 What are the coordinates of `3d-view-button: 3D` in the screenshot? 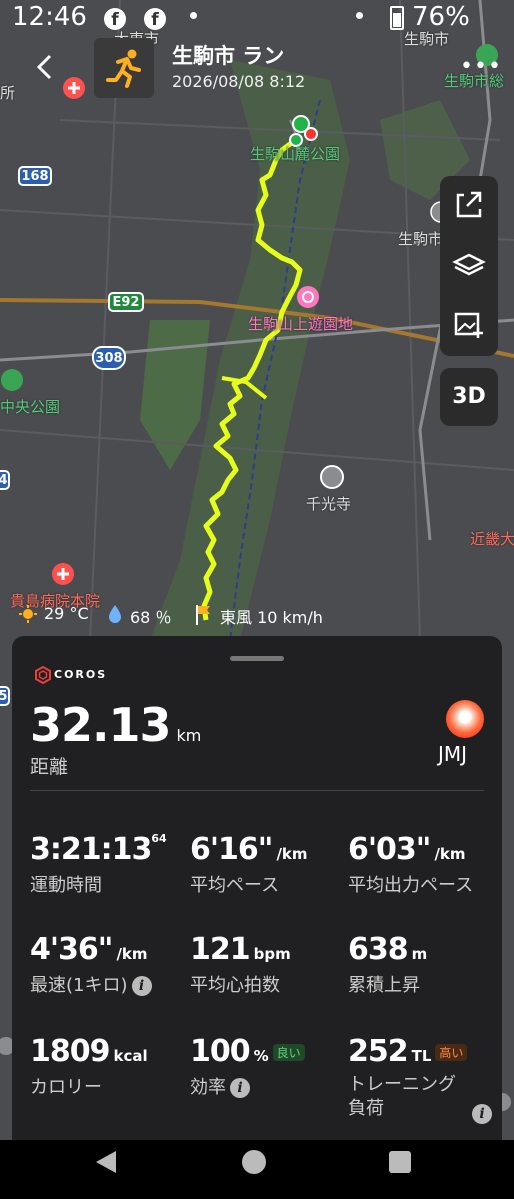 It's located at (469, 397).